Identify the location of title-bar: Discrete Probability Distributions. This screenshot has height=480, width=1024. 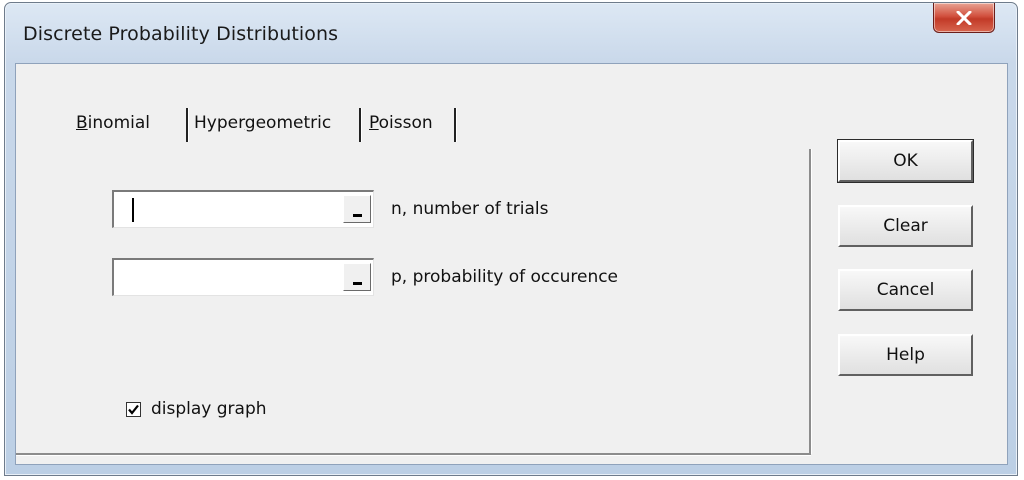
(511, 33).